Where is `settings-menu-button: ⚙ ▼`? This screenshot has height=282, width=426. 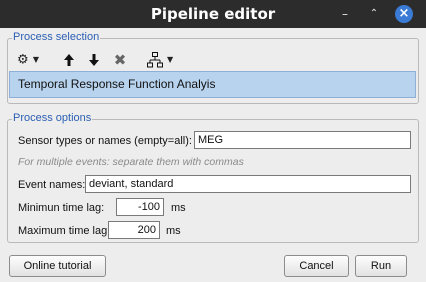
settings-menu-button: ⚙ ▼ is located at coordinates (28, 60).